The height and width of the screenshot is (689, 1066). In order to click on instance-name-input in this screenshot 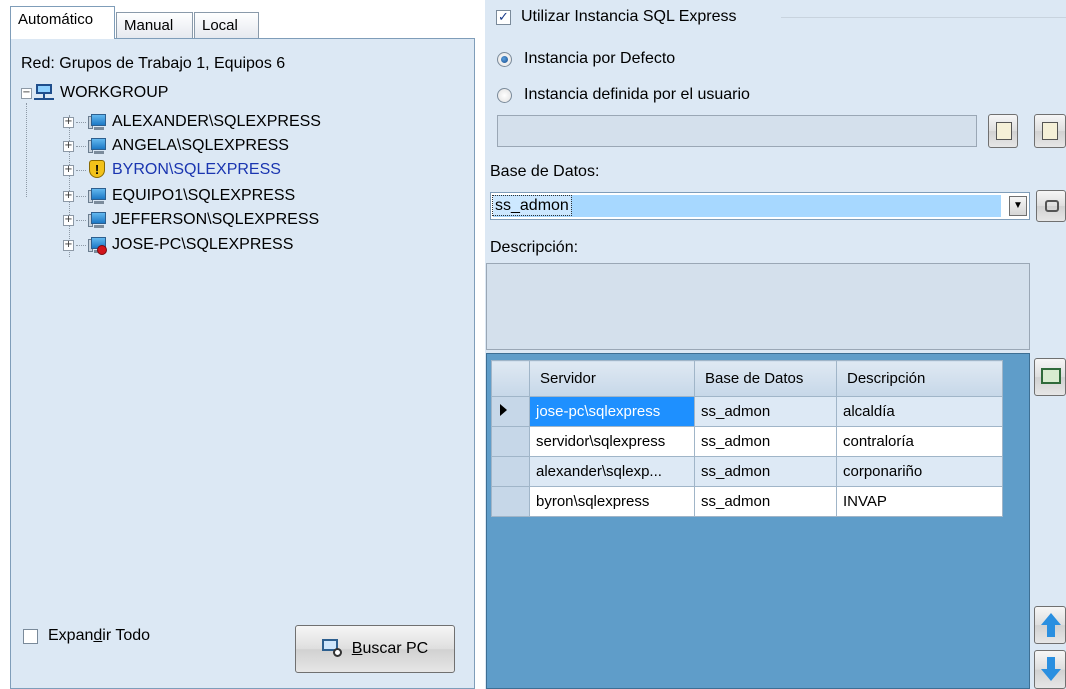, I will do `click(737, 131)`.